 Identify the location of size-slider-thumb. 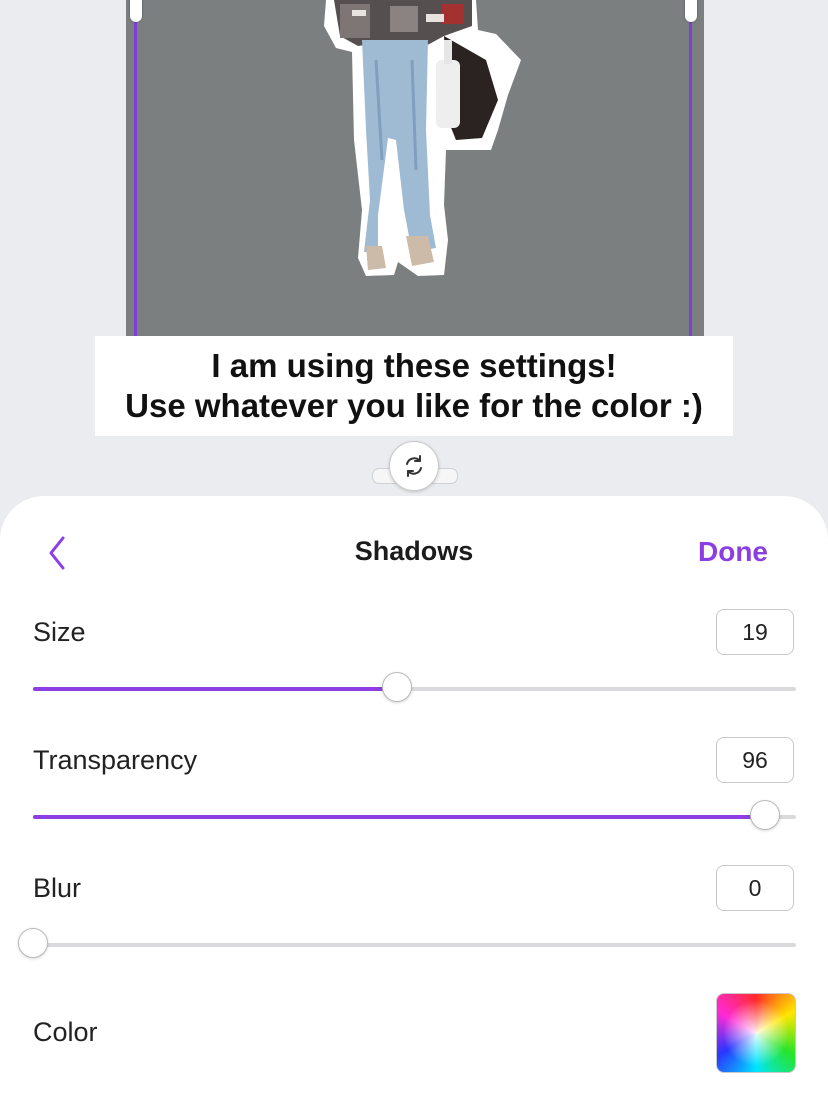
(396, 687).